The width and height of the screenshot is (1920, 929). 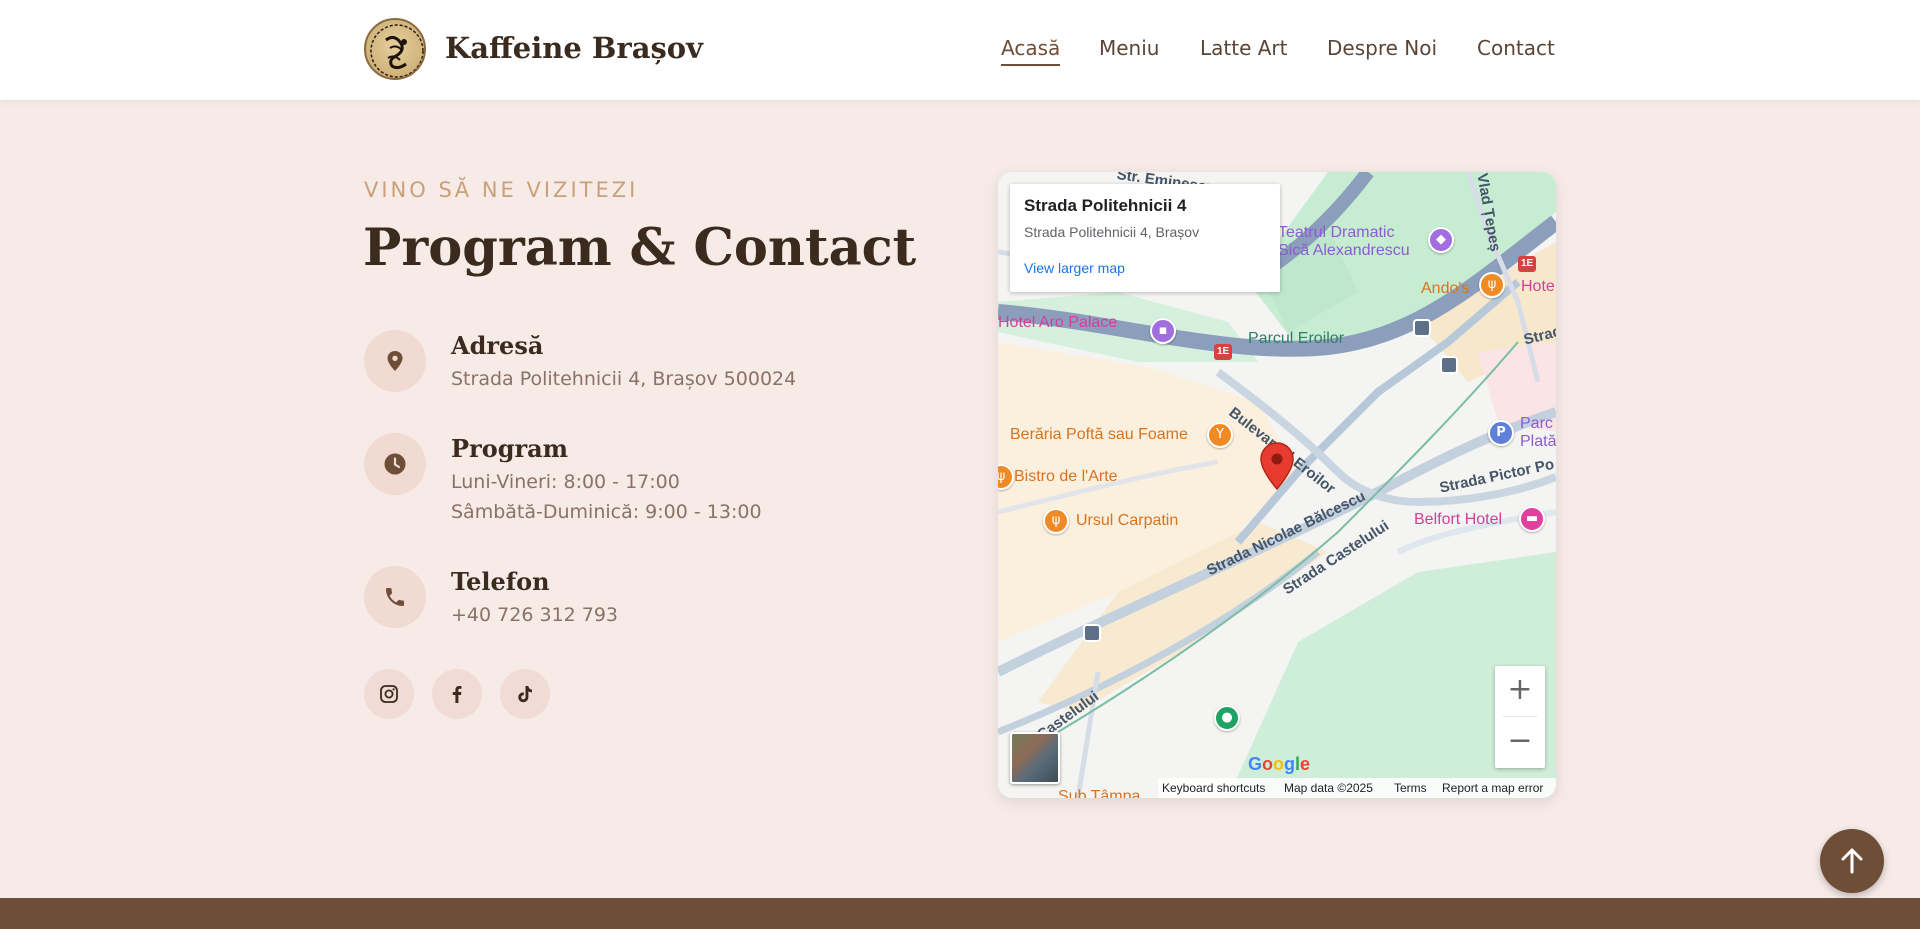 What do you see at coordinates (640, 248) in the screenshot?
I see `section-title: Program & Contact` at bounding box center [640, 248].